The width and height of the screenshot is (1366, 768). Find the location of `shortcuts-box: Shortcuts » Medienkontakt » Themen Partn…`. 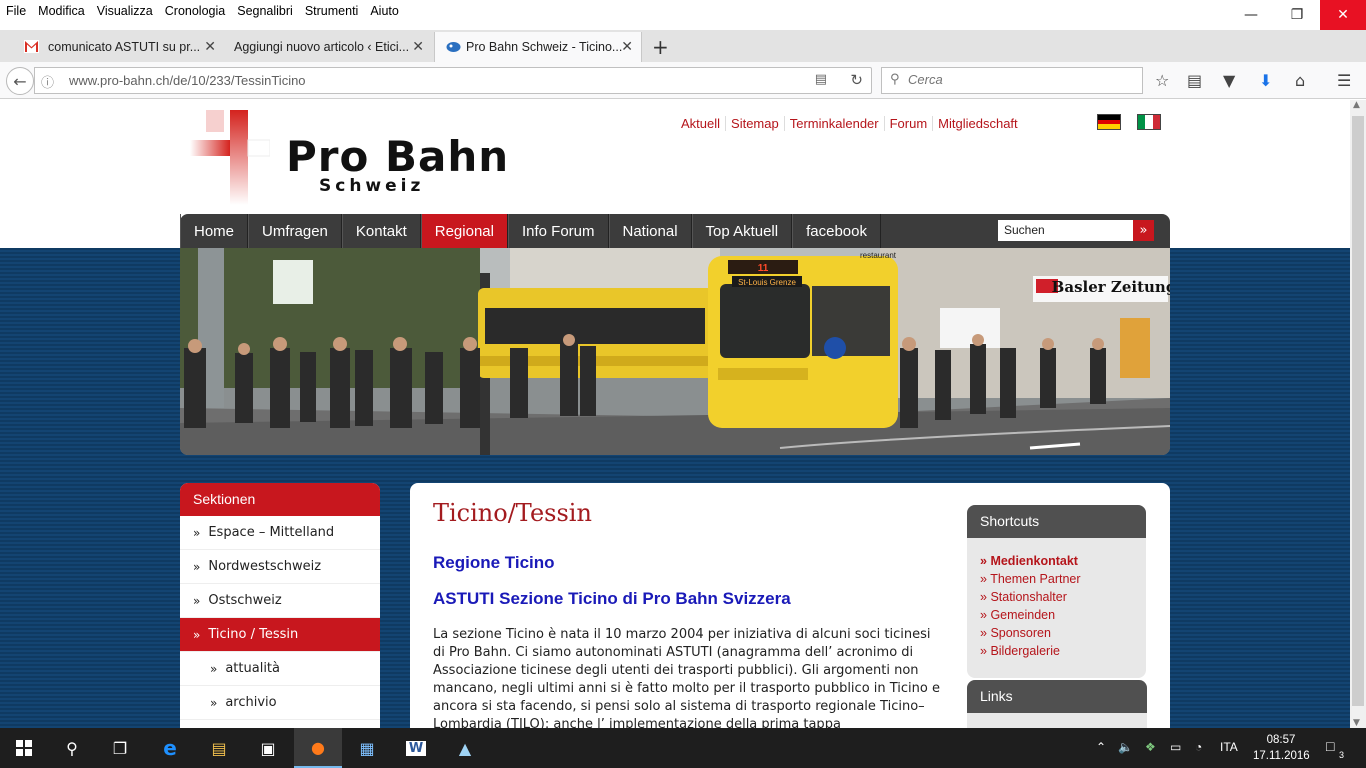

shortcuts-box: Shortcuts » Medienkontakt » Themen Partn… is located at coordinates (1056, 591).